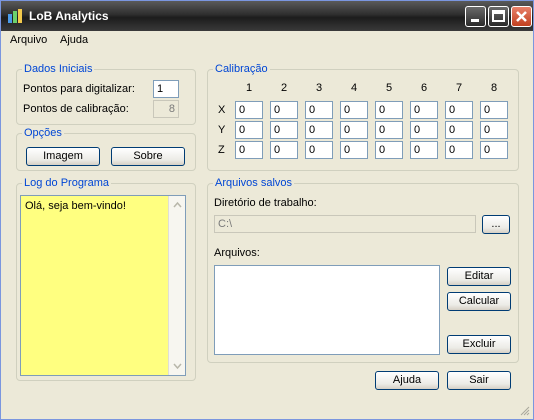 The image size is (534, 420). I want to click on log-textarea: Olá, seja bem-vindo!, so click(103, 285).